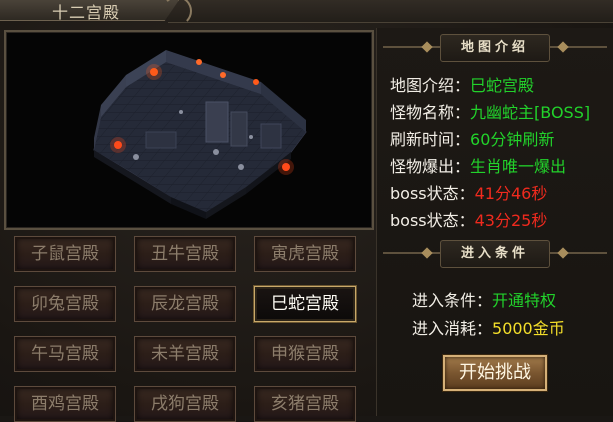 The height and width of the screenshot is (422, 613). What do you see at coordinates (390, 11) in the screenshot?
I see `title-bar` at bounding box center [390, 11].